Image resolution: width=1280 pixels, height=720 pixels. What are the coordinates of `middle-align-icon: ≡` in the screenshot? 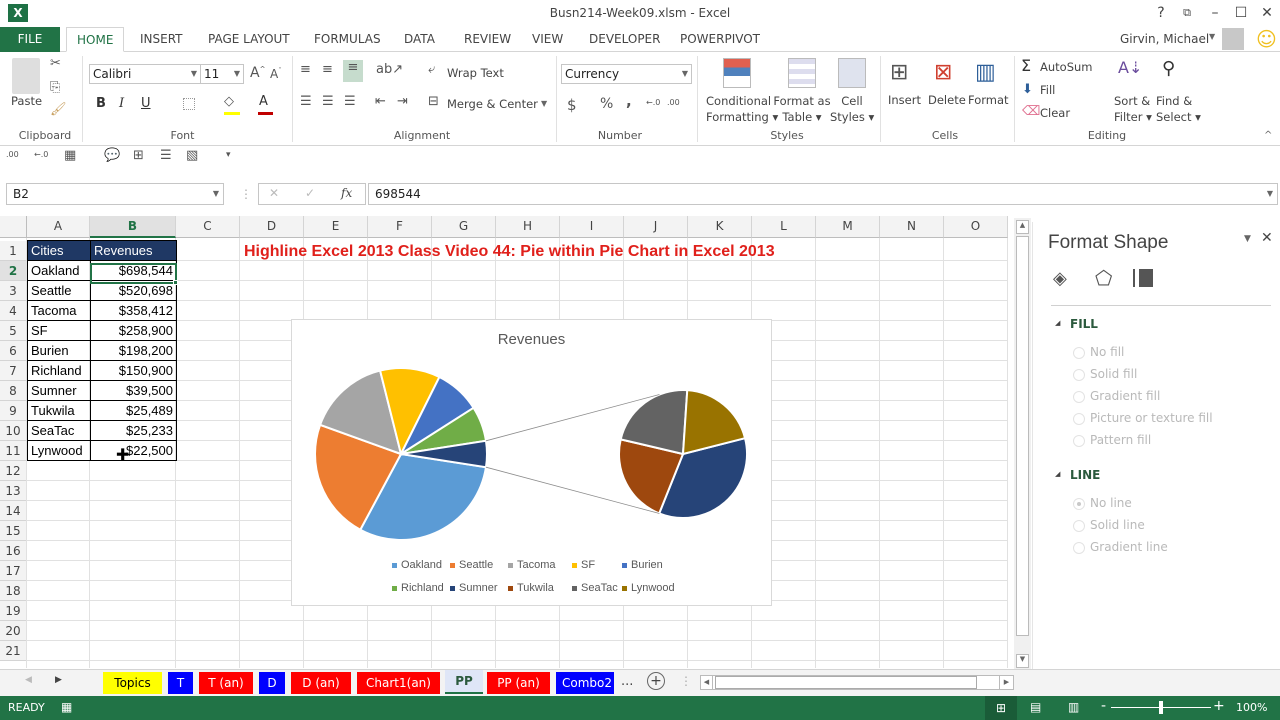 It's located at (327, 69).